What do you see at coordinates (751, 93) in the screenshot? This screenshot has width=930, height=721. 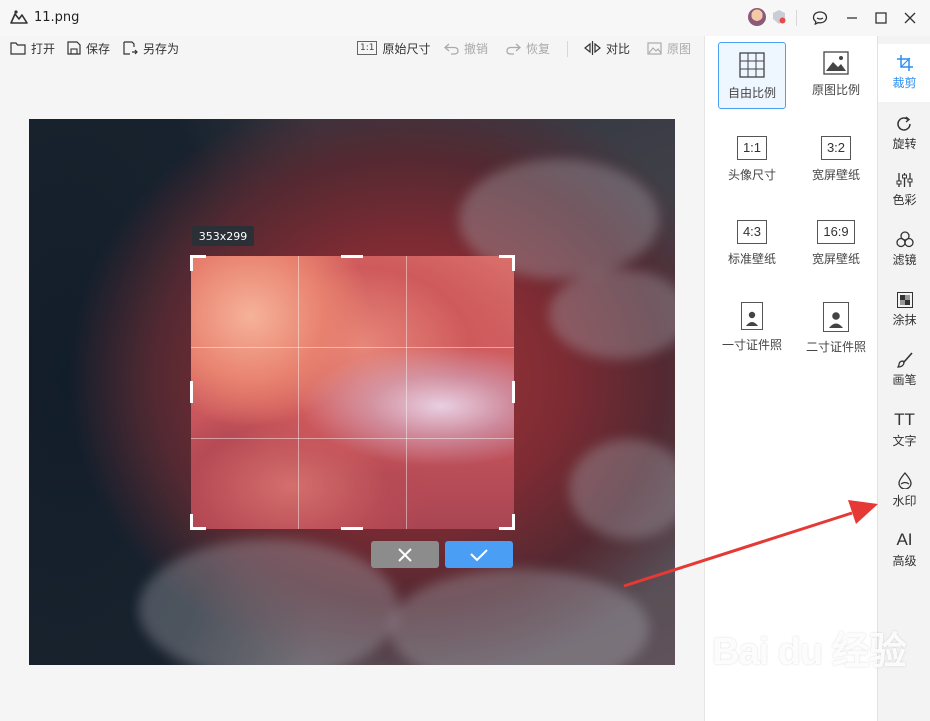 I see `preset-label: 自由比例` at bounding box center [751, 93].